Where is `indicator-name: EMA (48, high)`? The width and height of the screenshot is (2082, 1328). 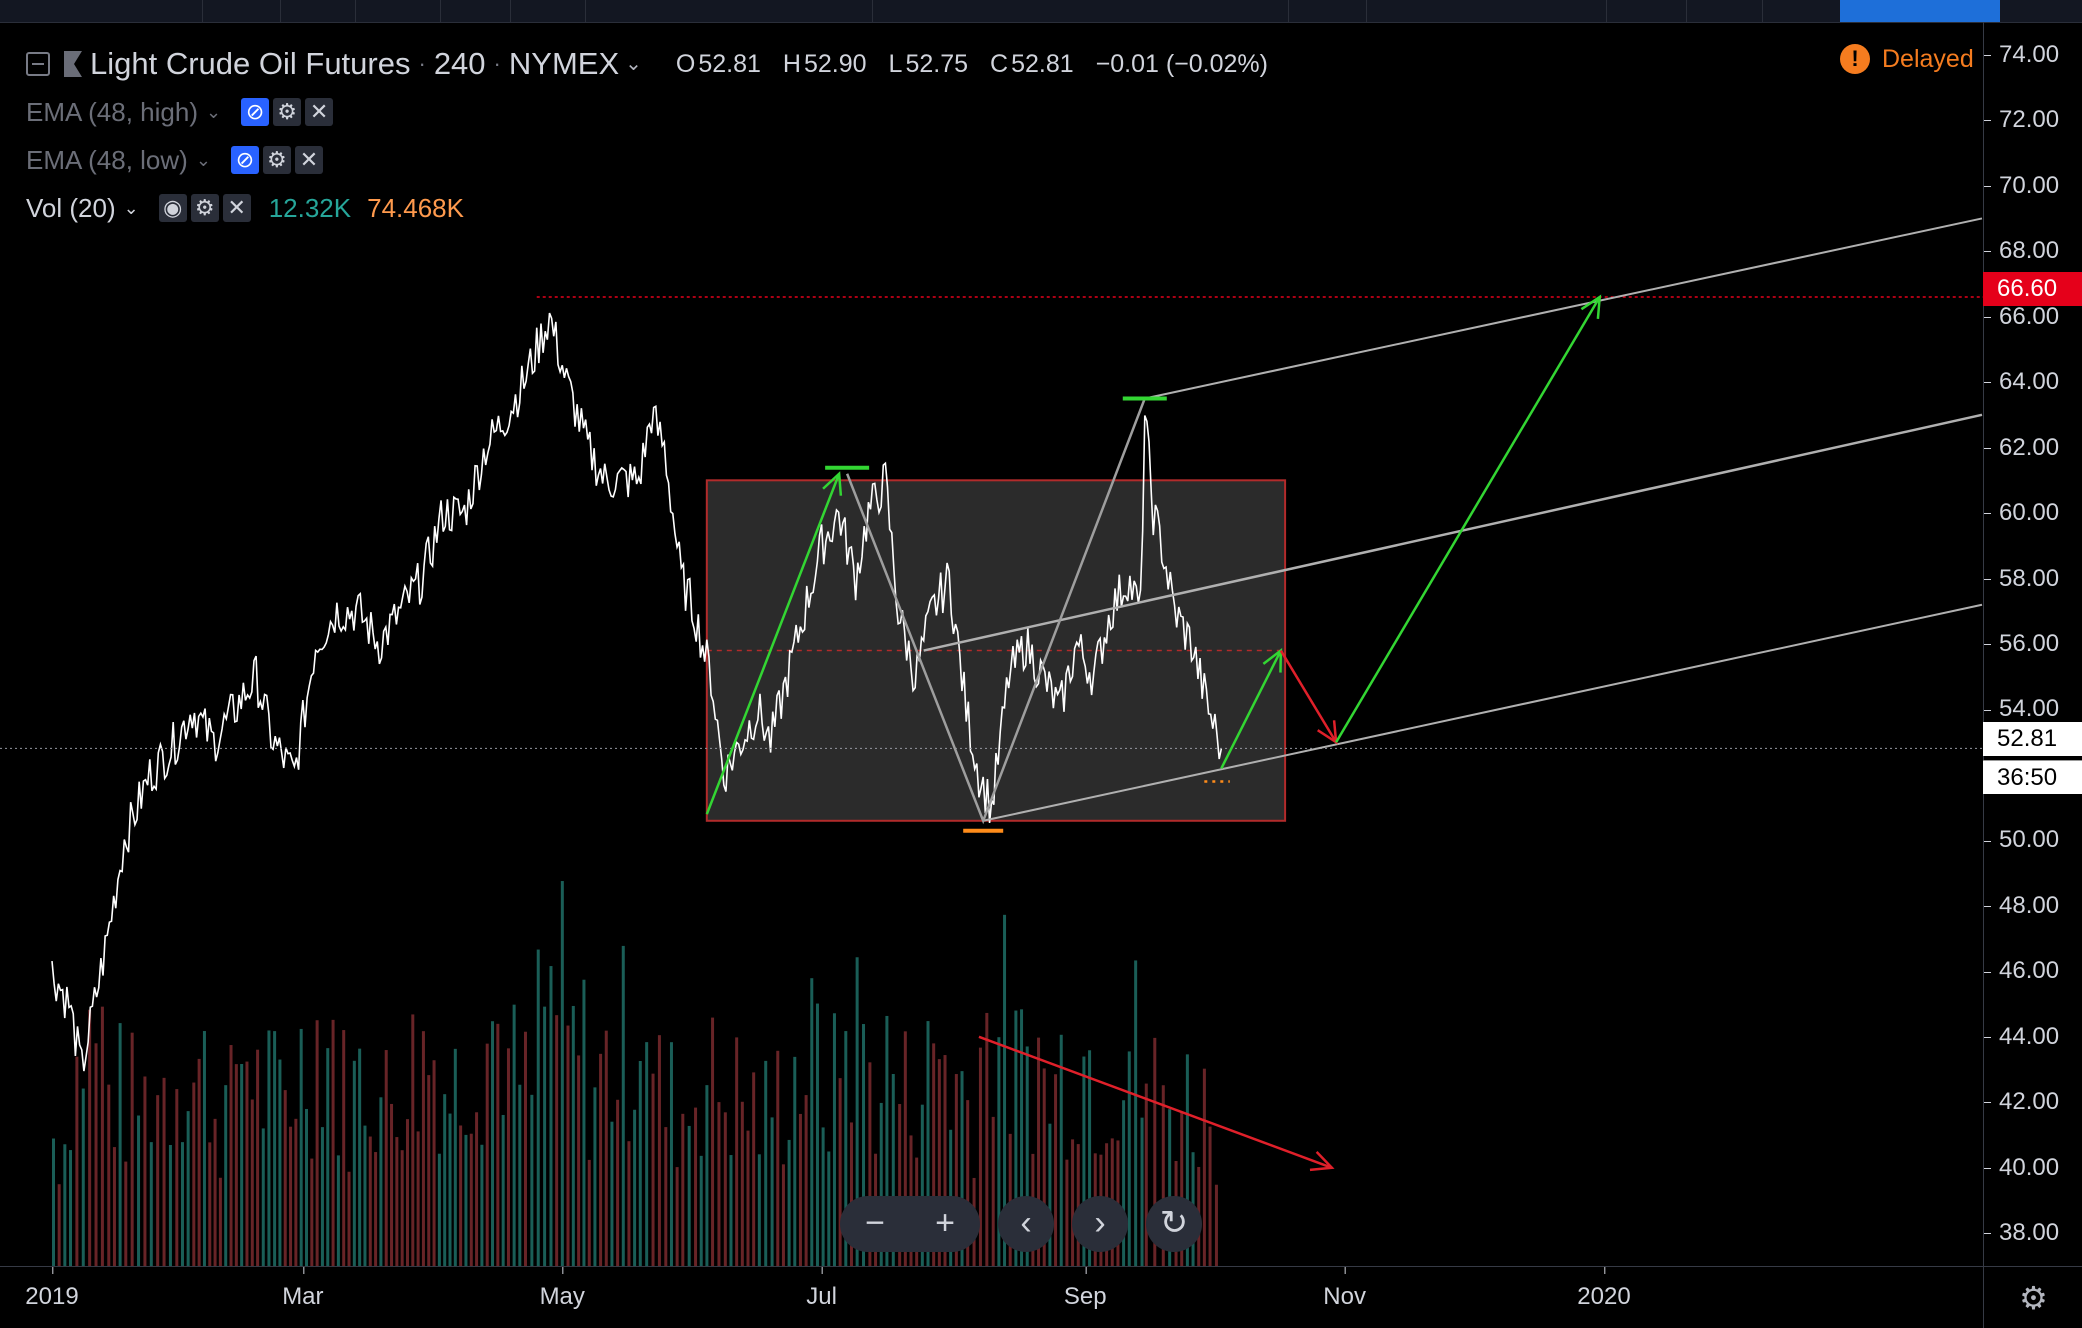 indicator-name: EMA (48, high) is located at coordinates (112, 112).